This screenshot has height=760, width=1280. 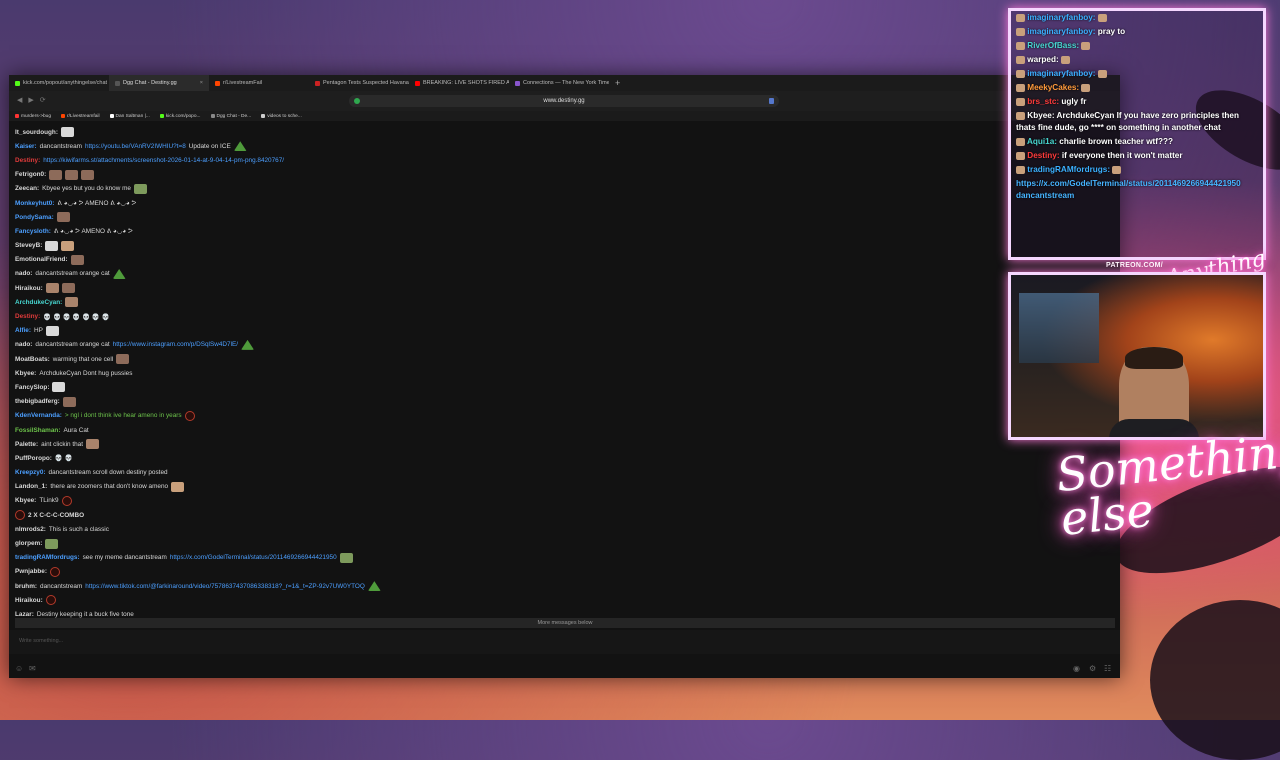 I want to click on chat-username: MoatBoats:, so click(x=32, y=359).